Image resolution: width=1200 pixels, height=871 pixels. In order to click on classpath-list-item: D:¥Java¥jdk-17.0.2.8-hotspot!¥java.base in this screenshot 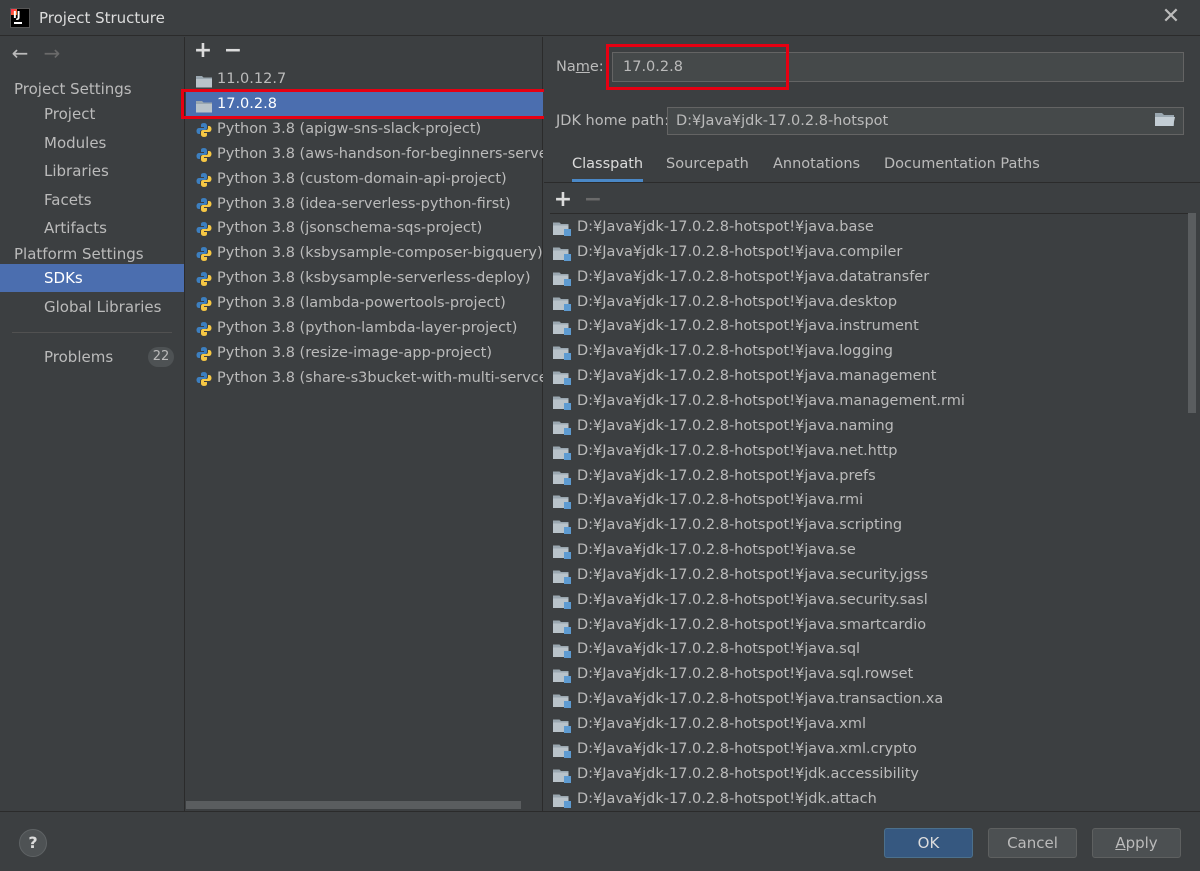, I will do `click(865, 227)`.